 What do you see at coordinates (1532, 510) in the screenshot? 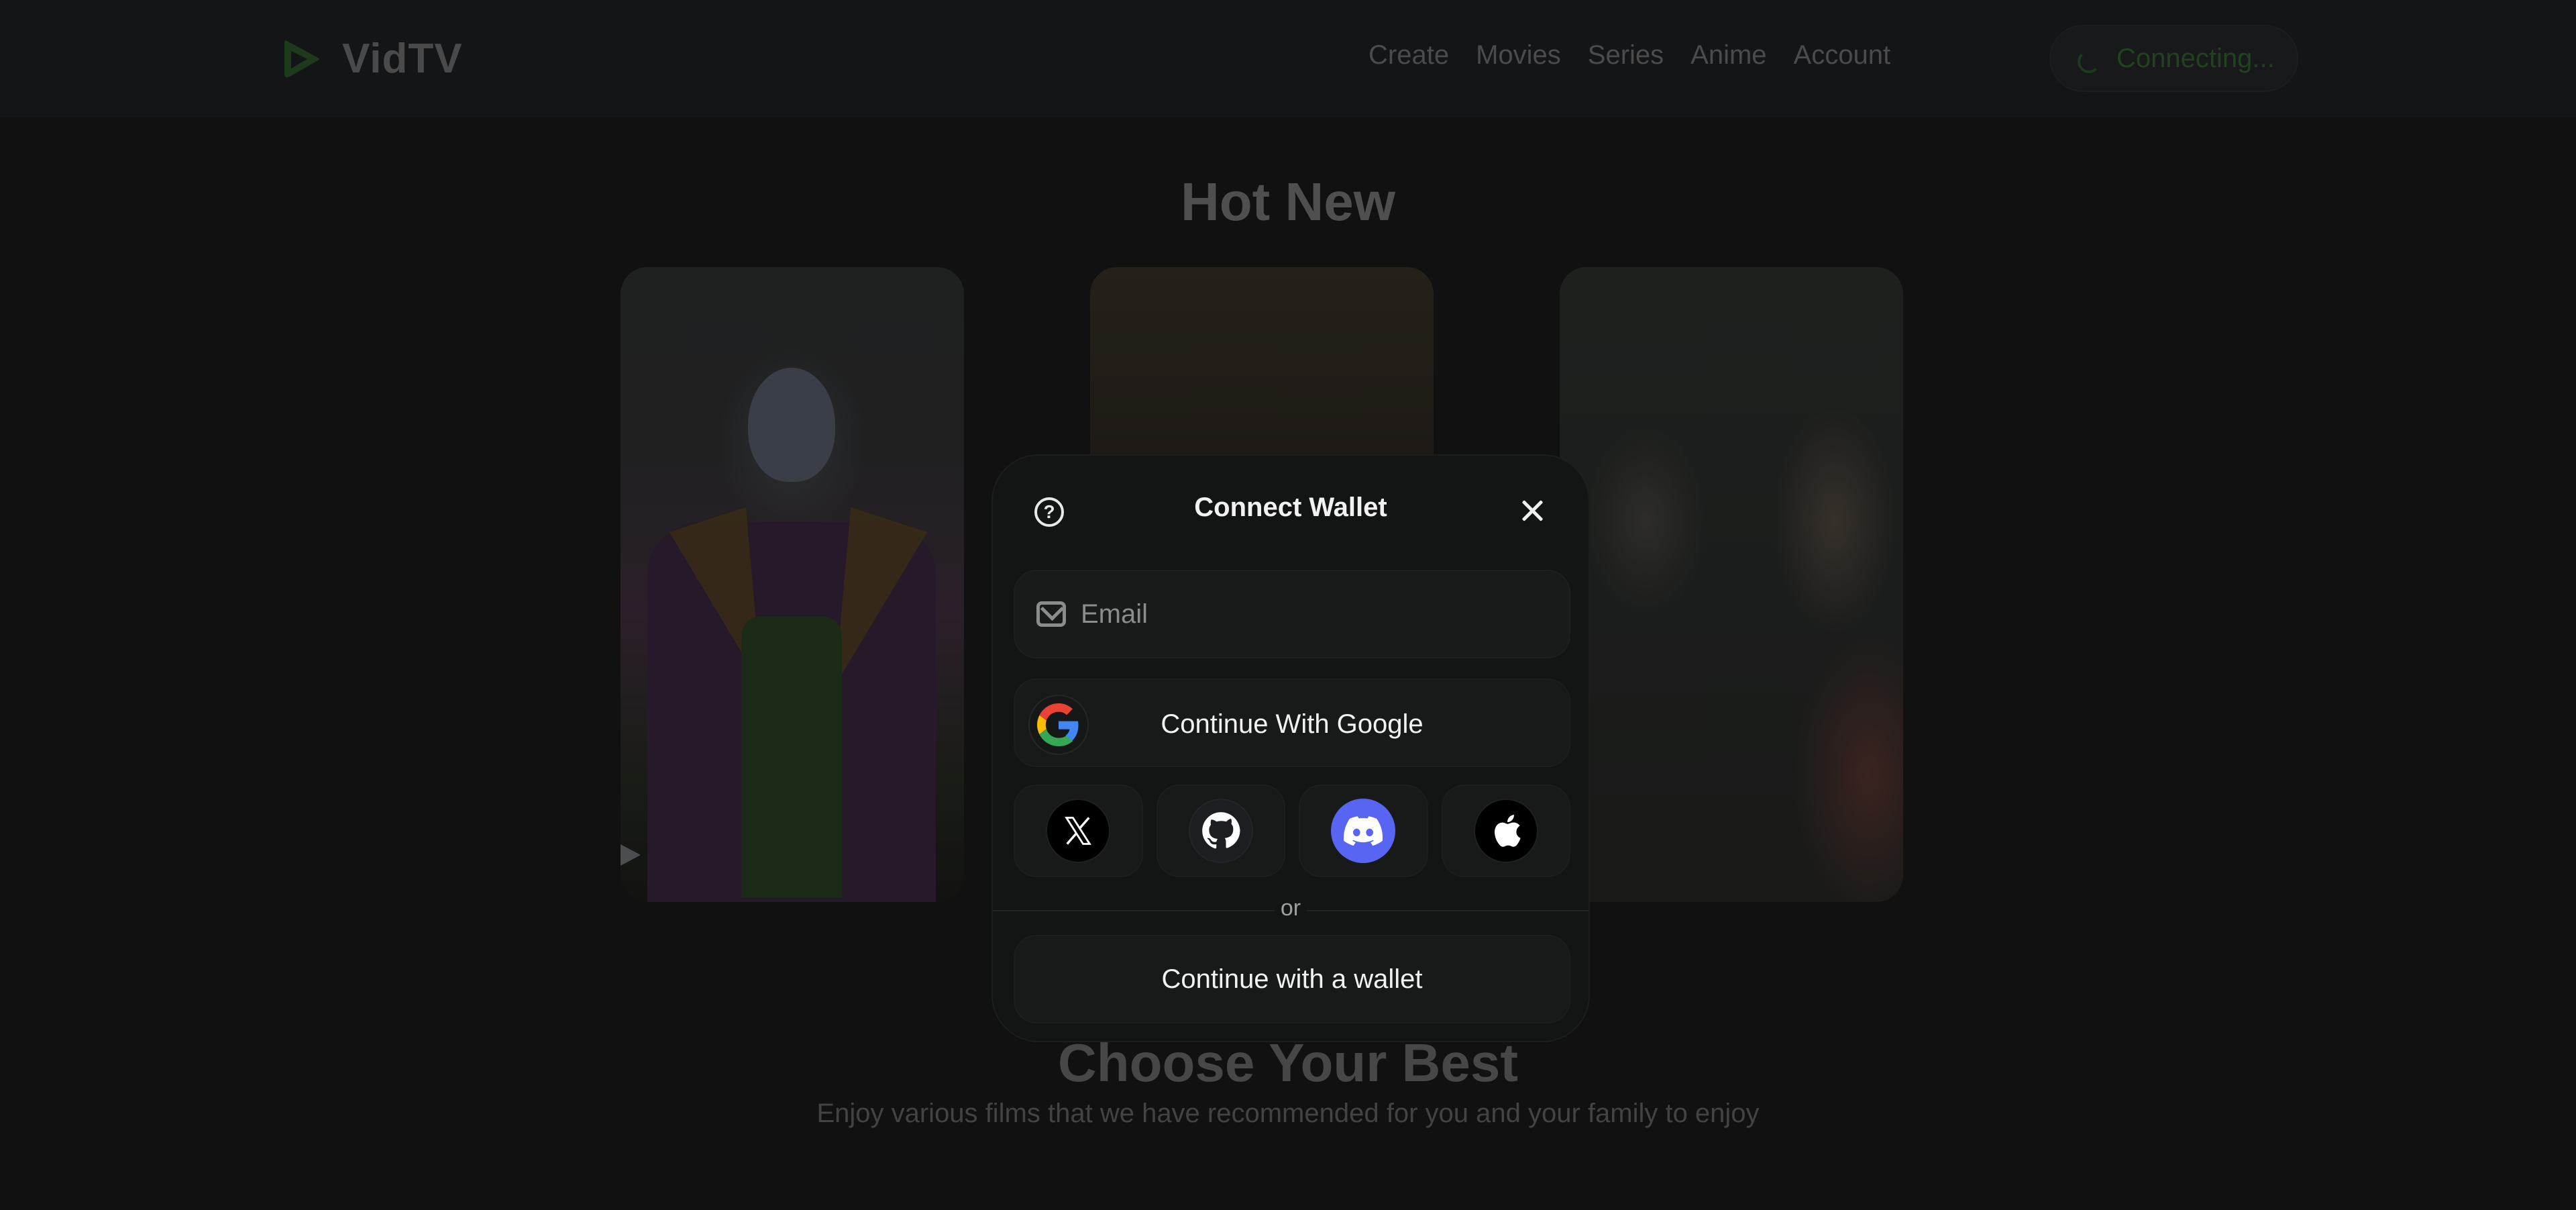
I see `close-icon` at bounding box center [1532, 510].